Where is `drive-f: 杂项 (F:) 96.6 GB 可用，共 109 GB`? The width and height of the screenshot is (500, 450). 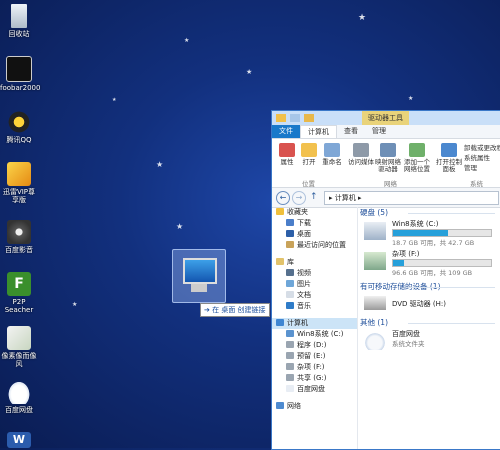
drive-f: 杂项 (F:) 96.6 GB 可用，共 109 GB is located at coordinates (430, 264).